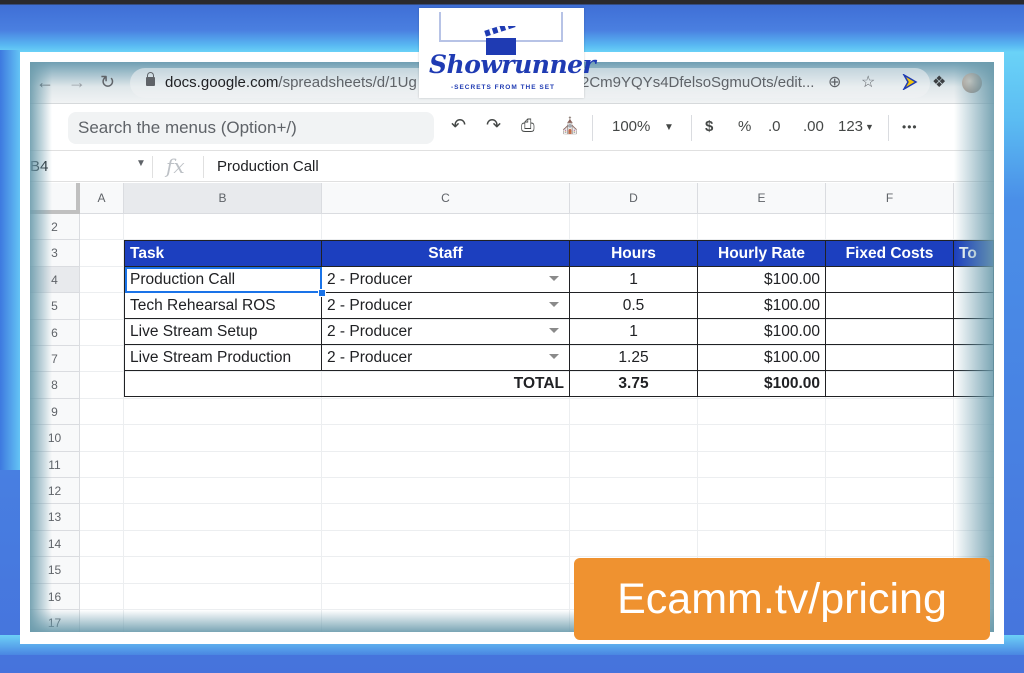 This screenshot has width=1024, height=673. I want to click on reload-icon: ↻, so click(107, 82).